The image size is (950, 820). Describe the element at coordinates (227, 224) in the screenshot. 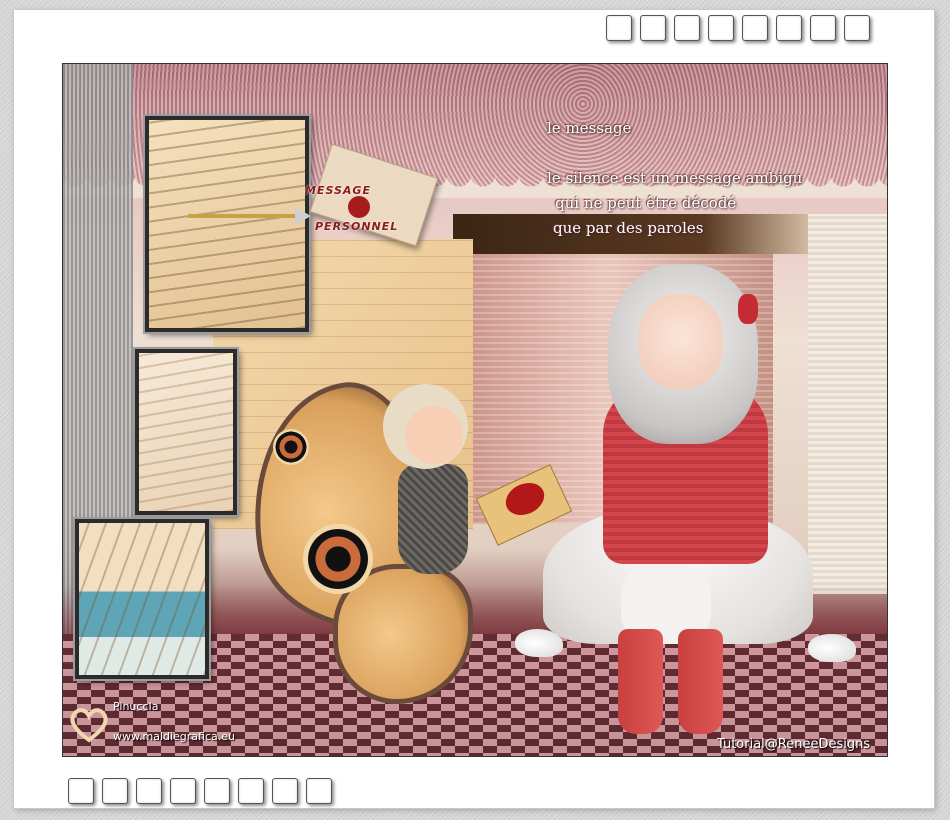

I see `photo-frame-letters` at that location.